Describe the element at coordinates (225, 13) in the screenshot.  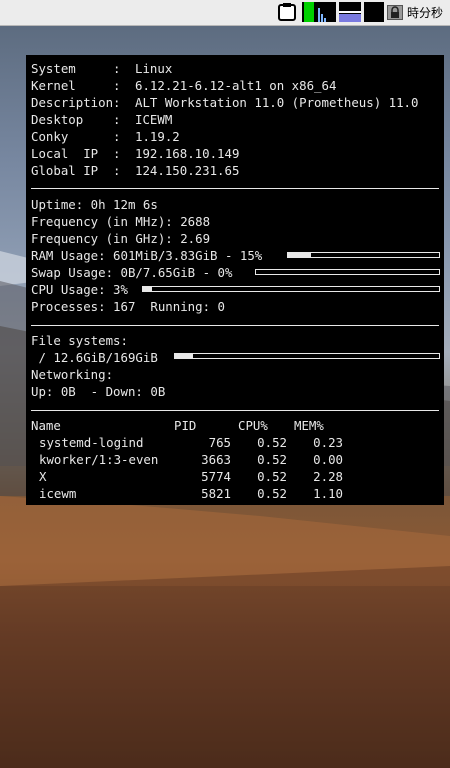
I see `taskbar: 時分秒` at that location.